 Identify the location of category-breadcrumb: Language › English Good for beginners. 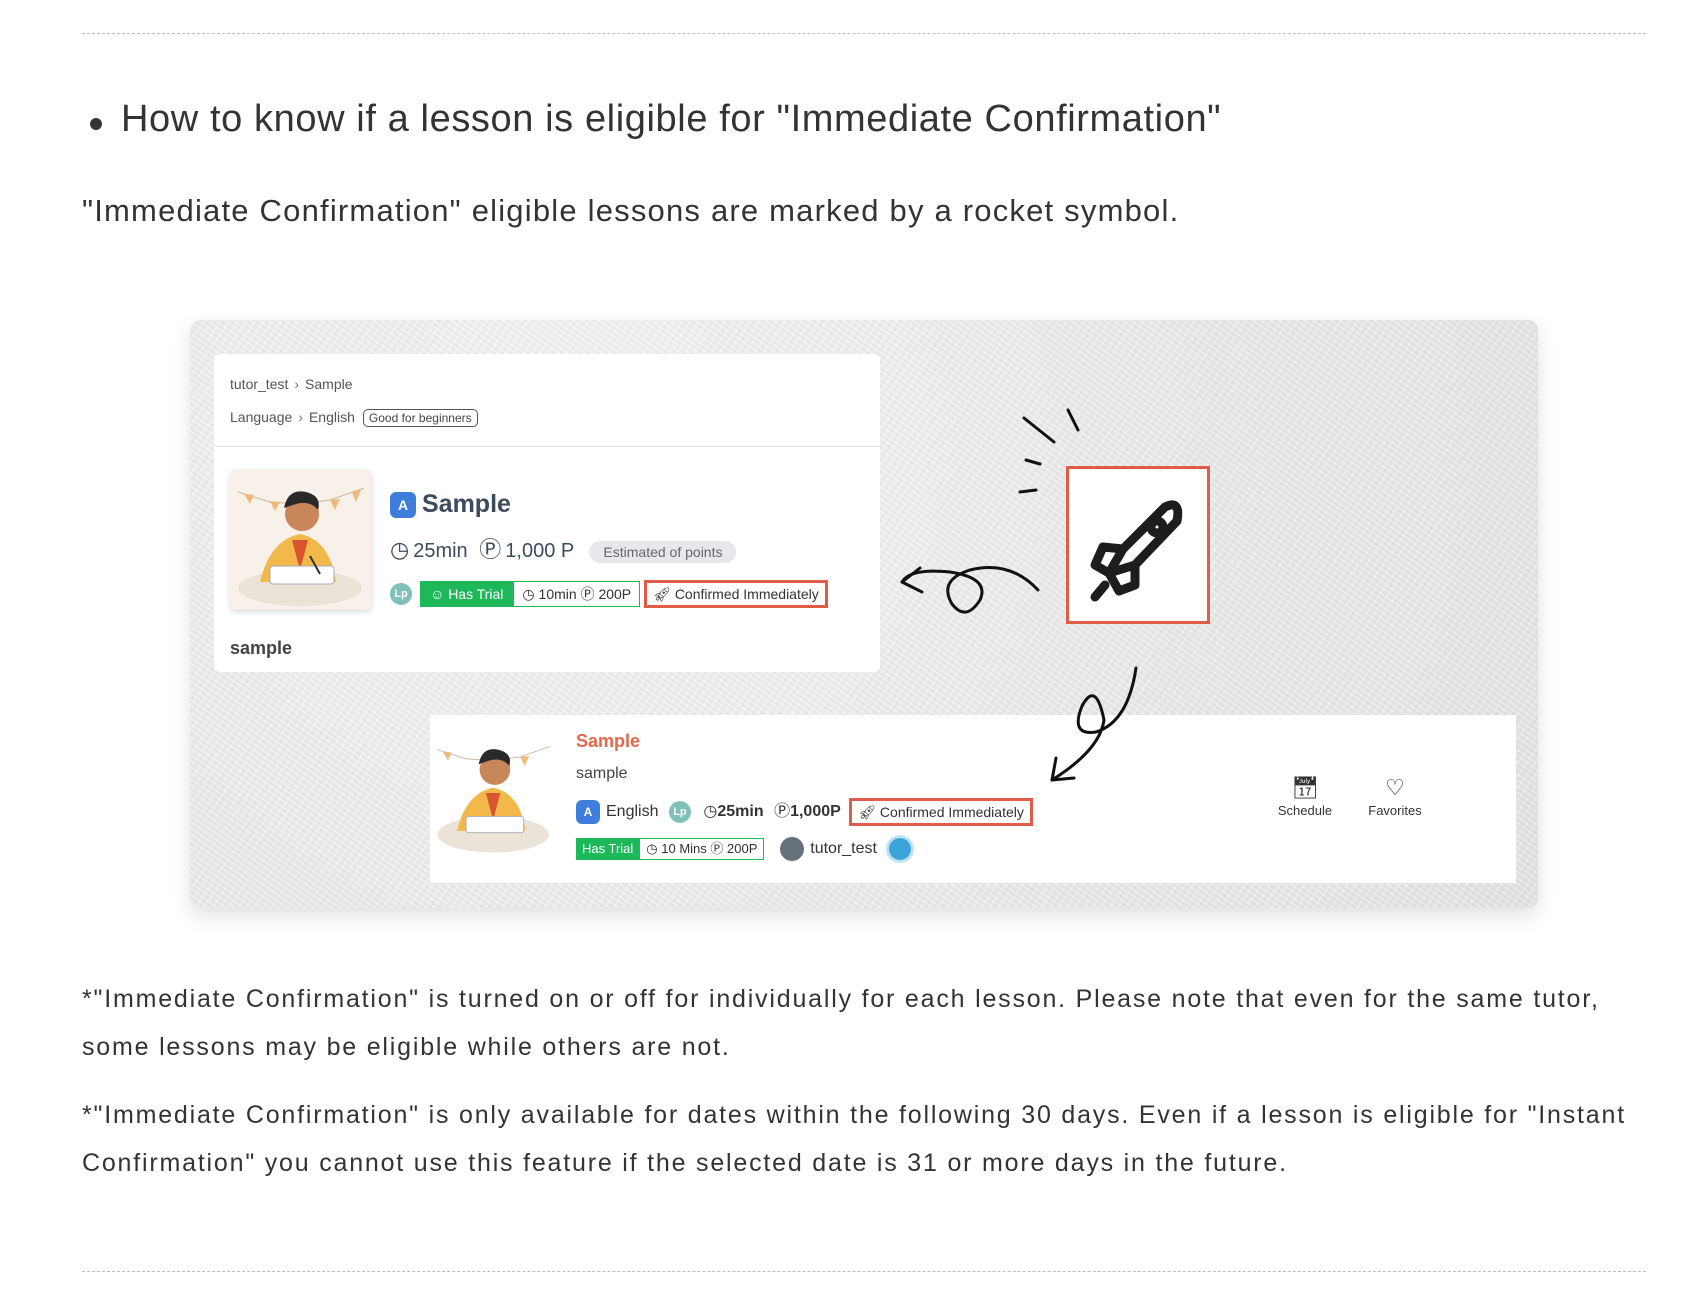
(354, 418).